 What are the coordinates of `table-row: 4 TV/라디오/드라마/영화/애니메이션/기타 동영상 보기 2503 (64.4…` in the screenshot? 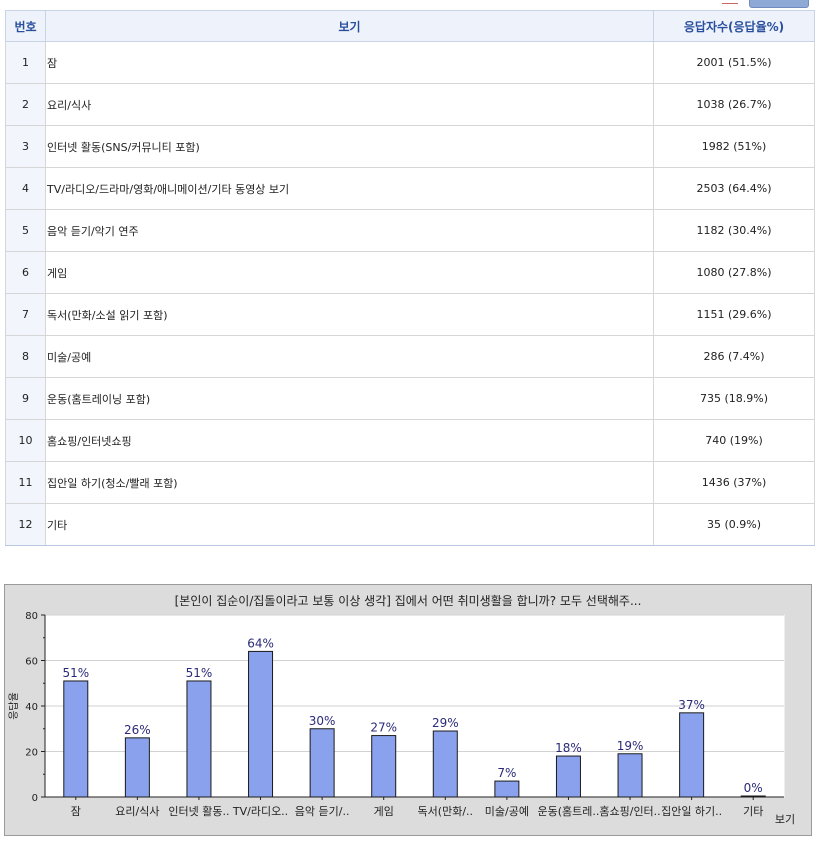 It's located at (410, 188).